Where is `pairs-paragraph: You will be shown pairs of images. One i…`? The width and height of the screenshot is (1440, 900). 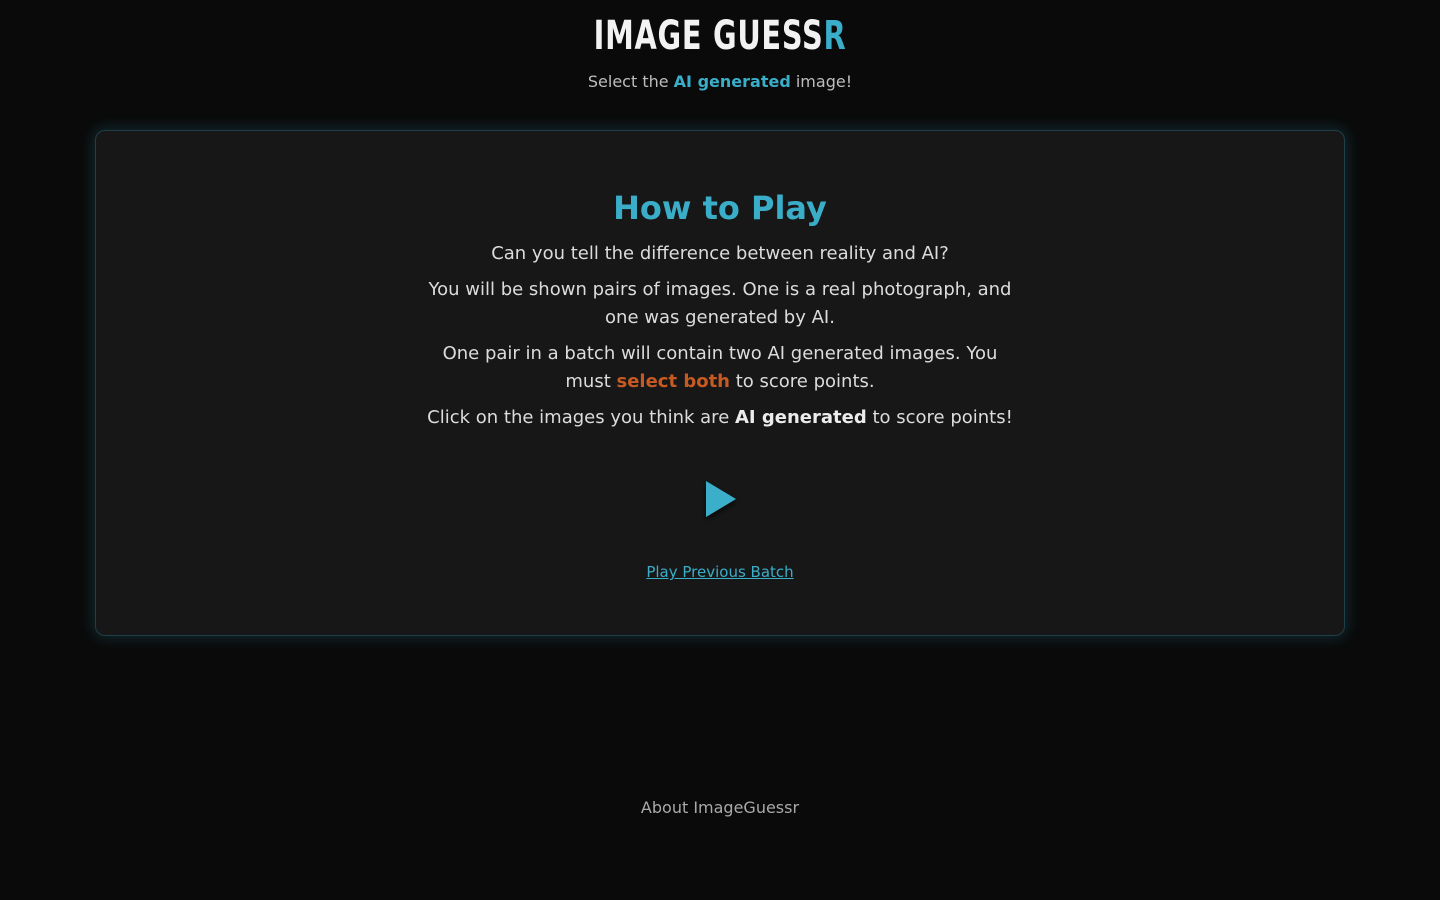
pairs-paragraph: You will be shown pairs of images. One i… is located at coordinates (720, 303).